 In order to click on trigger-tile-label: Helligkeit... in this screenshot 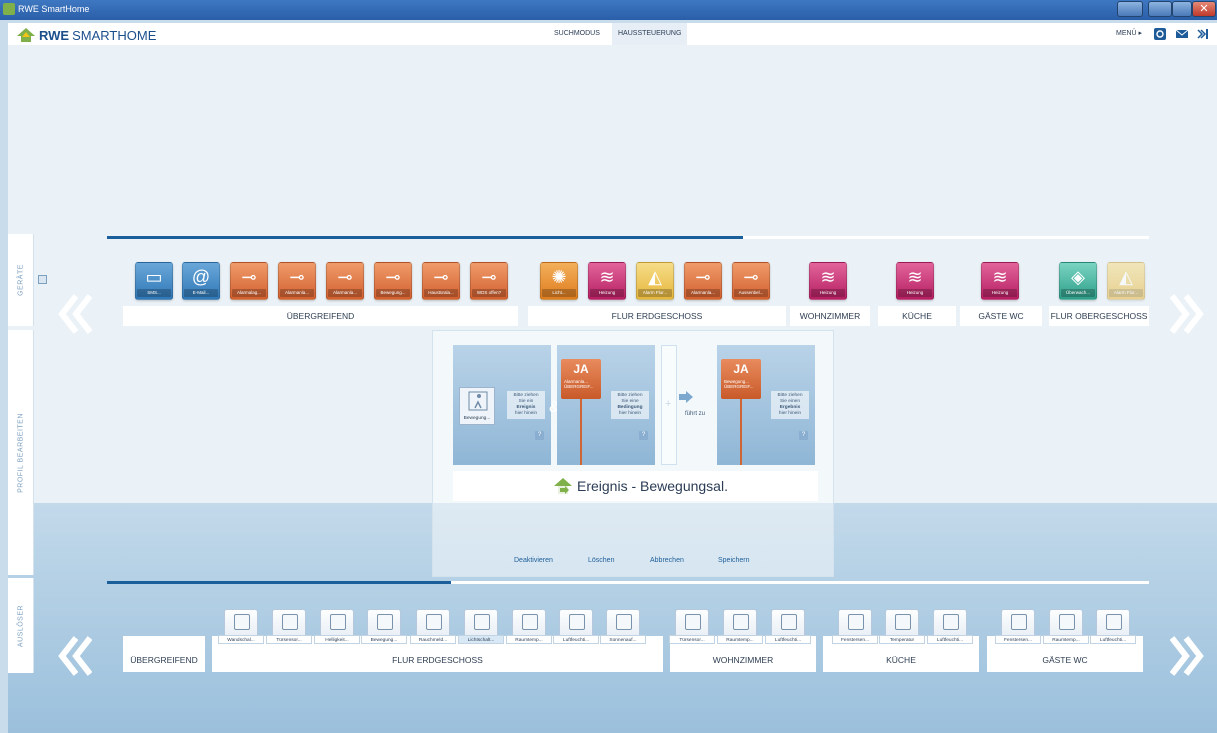, I will do `click(337, 639)`.